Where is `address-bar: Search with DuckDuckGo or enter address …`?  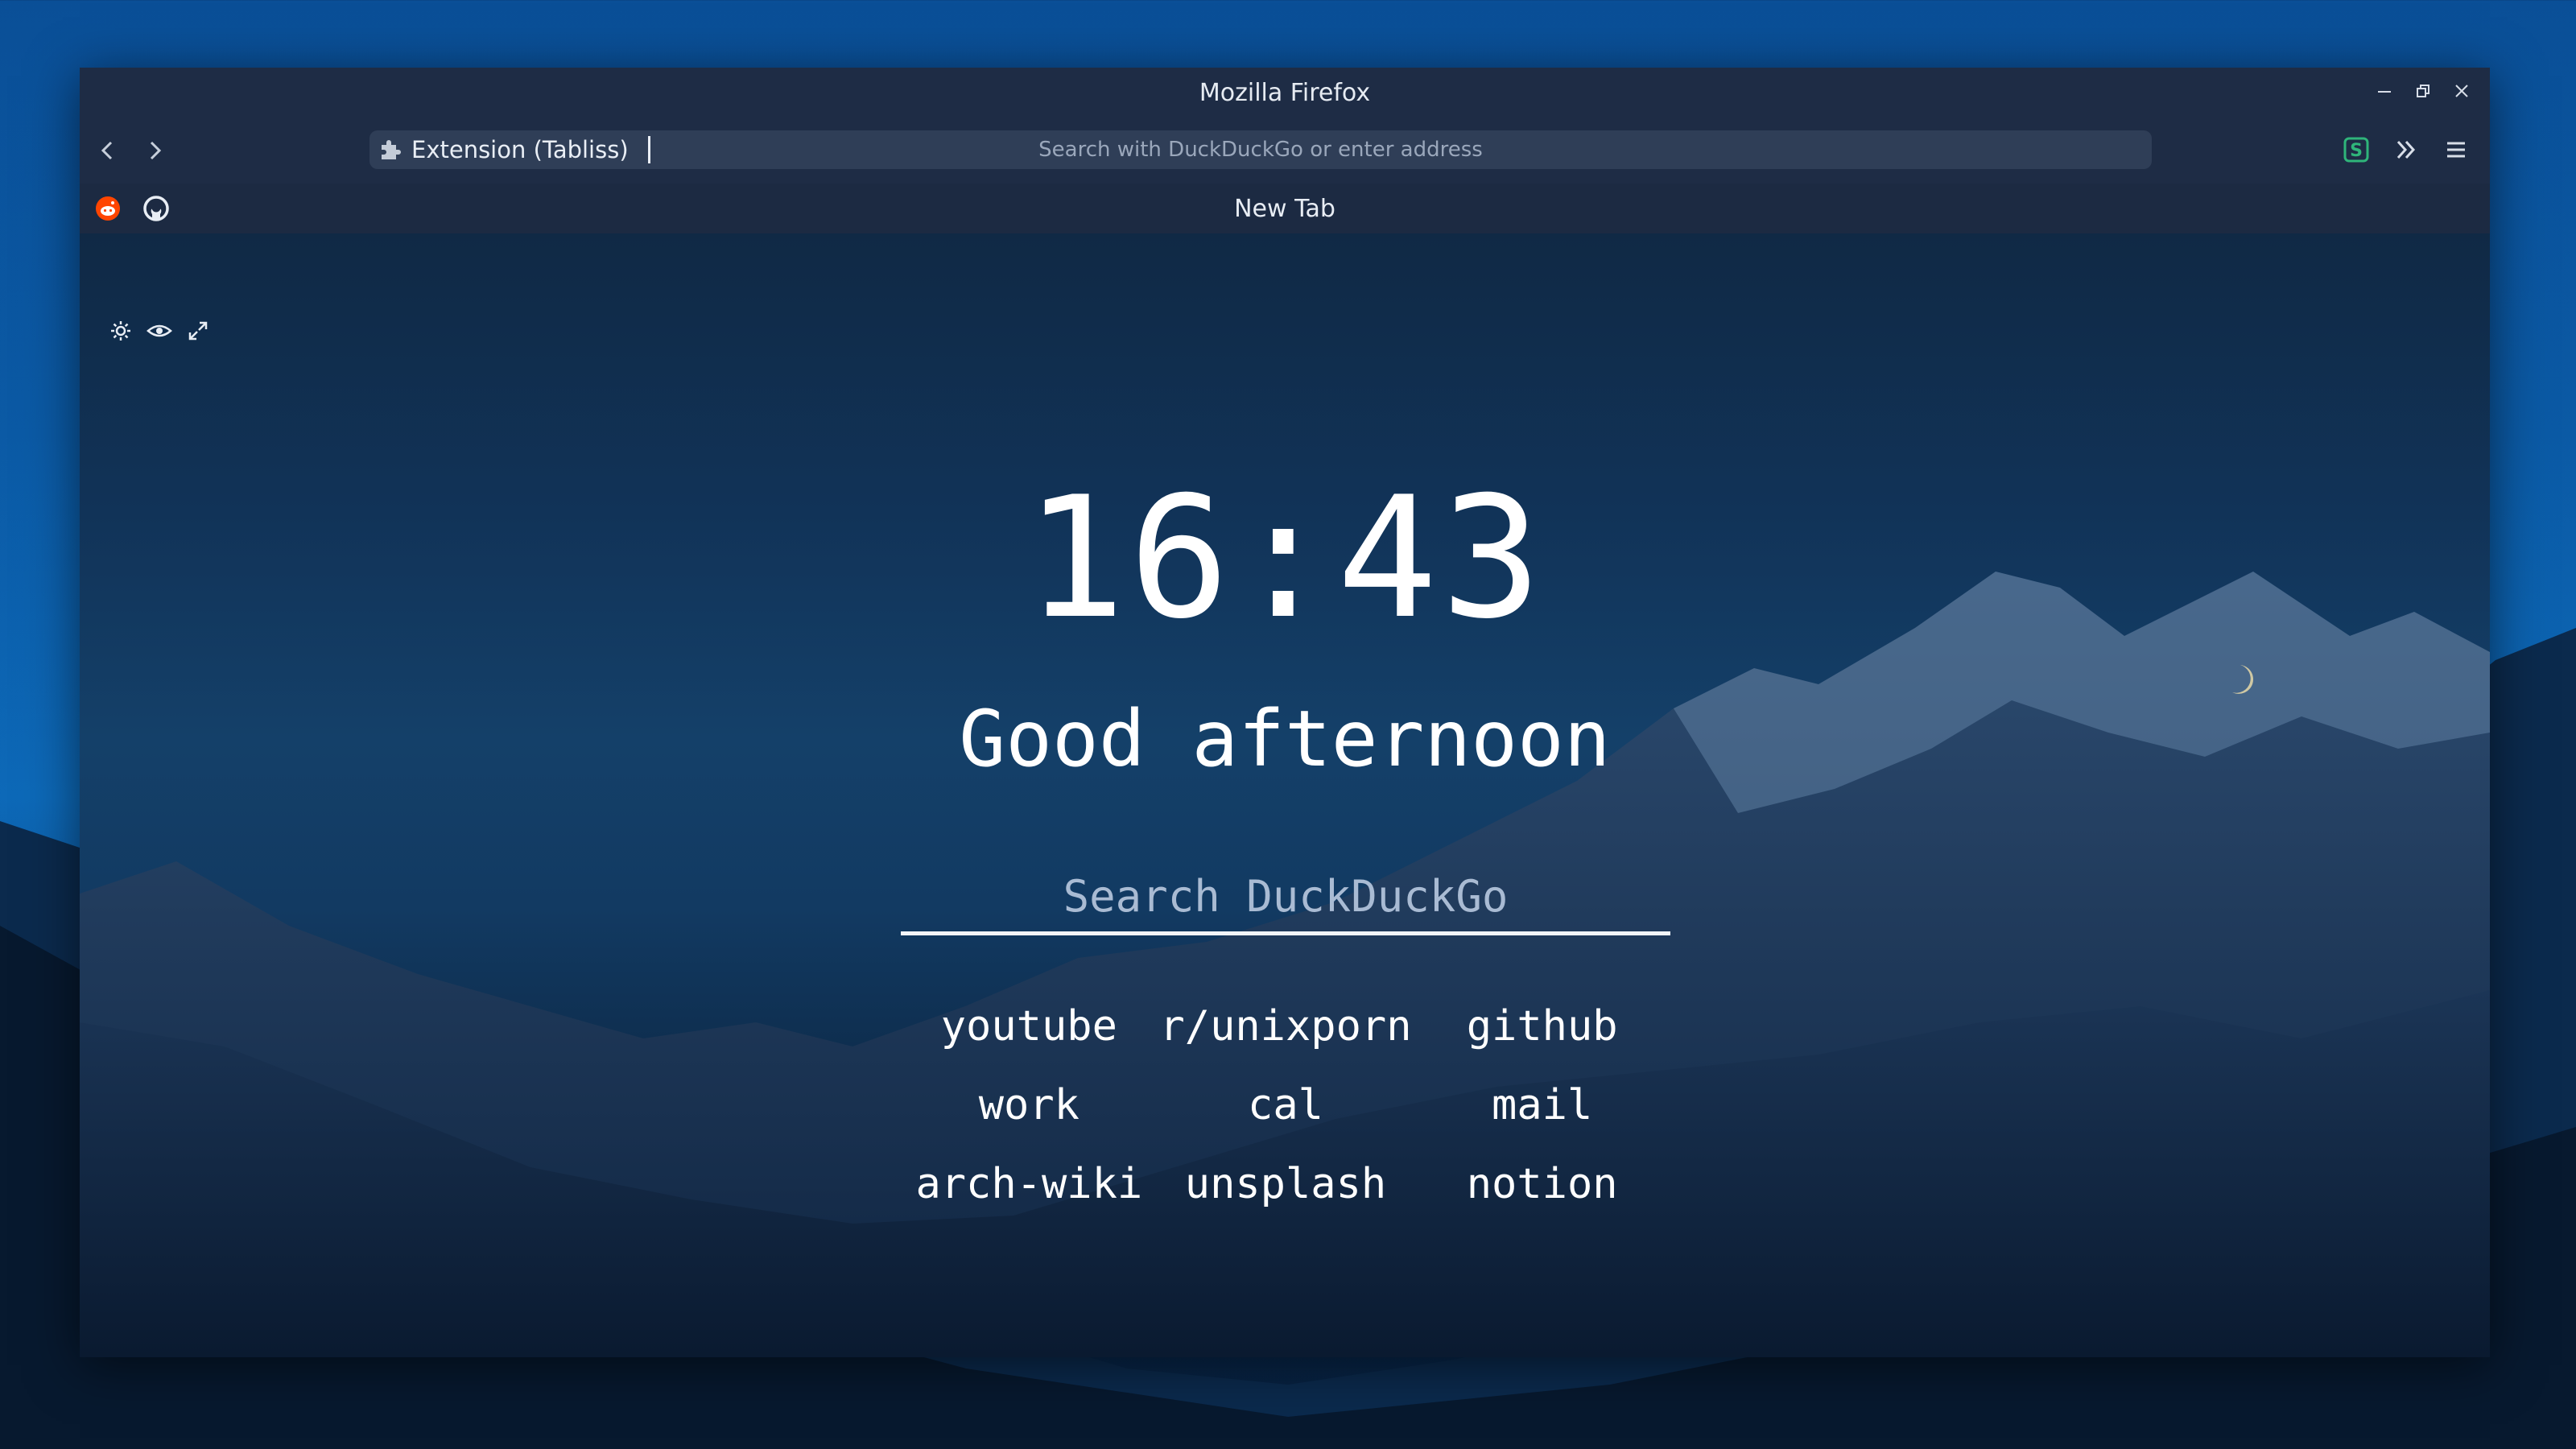
address-bar: Search with DuckDuckGo or enter address … is located at coordinates (1260, 149).